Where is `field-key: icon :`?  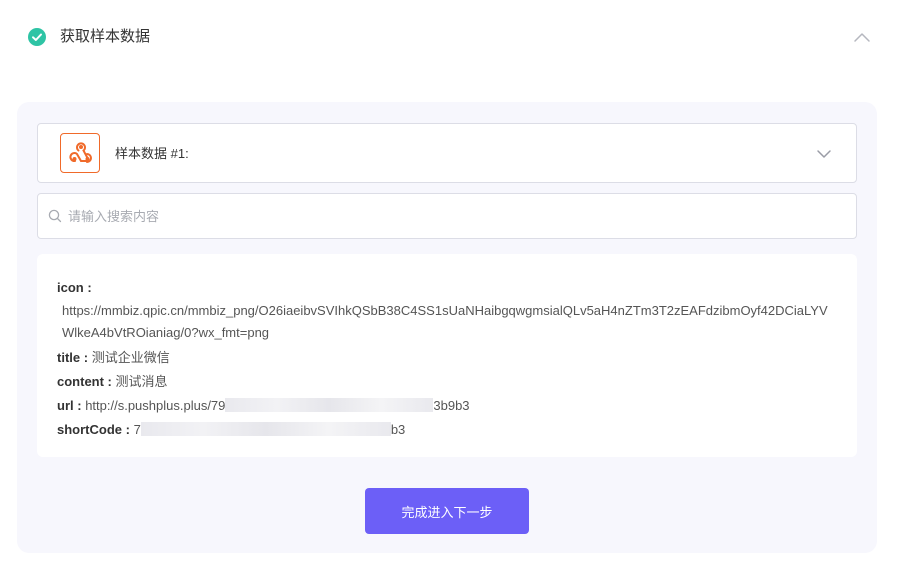 field-key: icon : is located at coordinates (74, 287).